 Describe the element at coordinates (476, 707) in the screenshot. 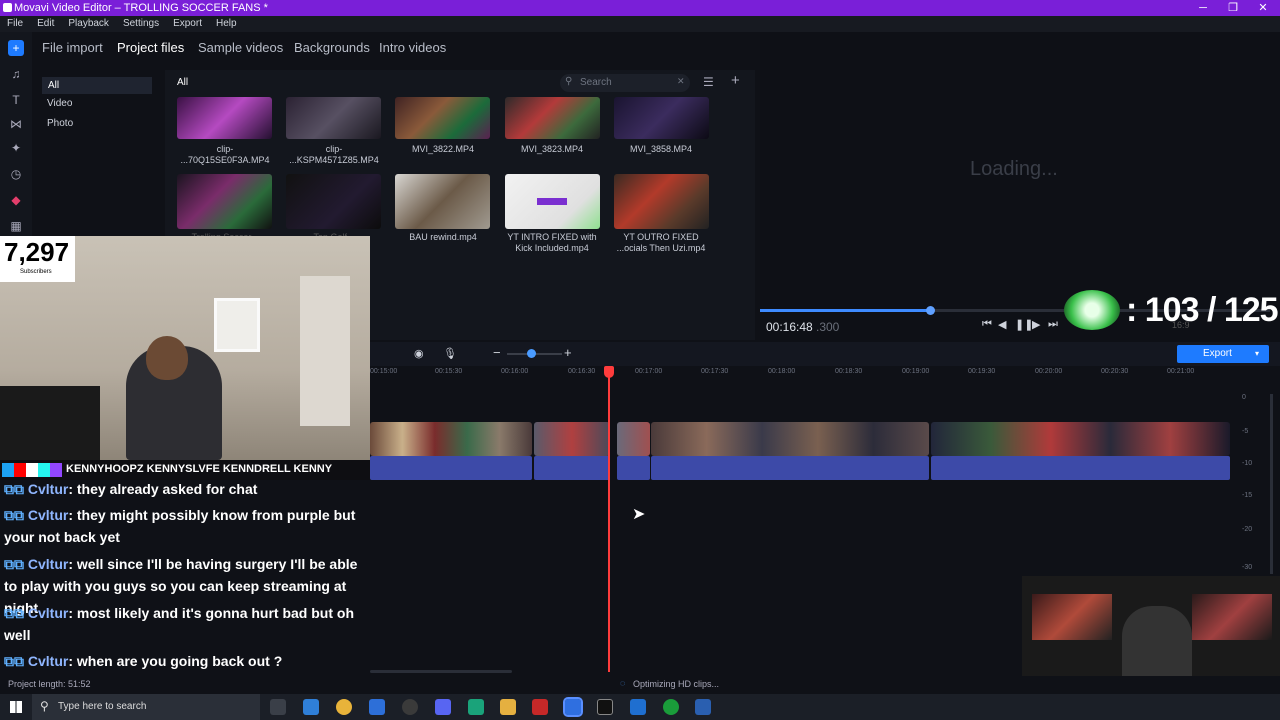

I see `app-green-icon` at that location.